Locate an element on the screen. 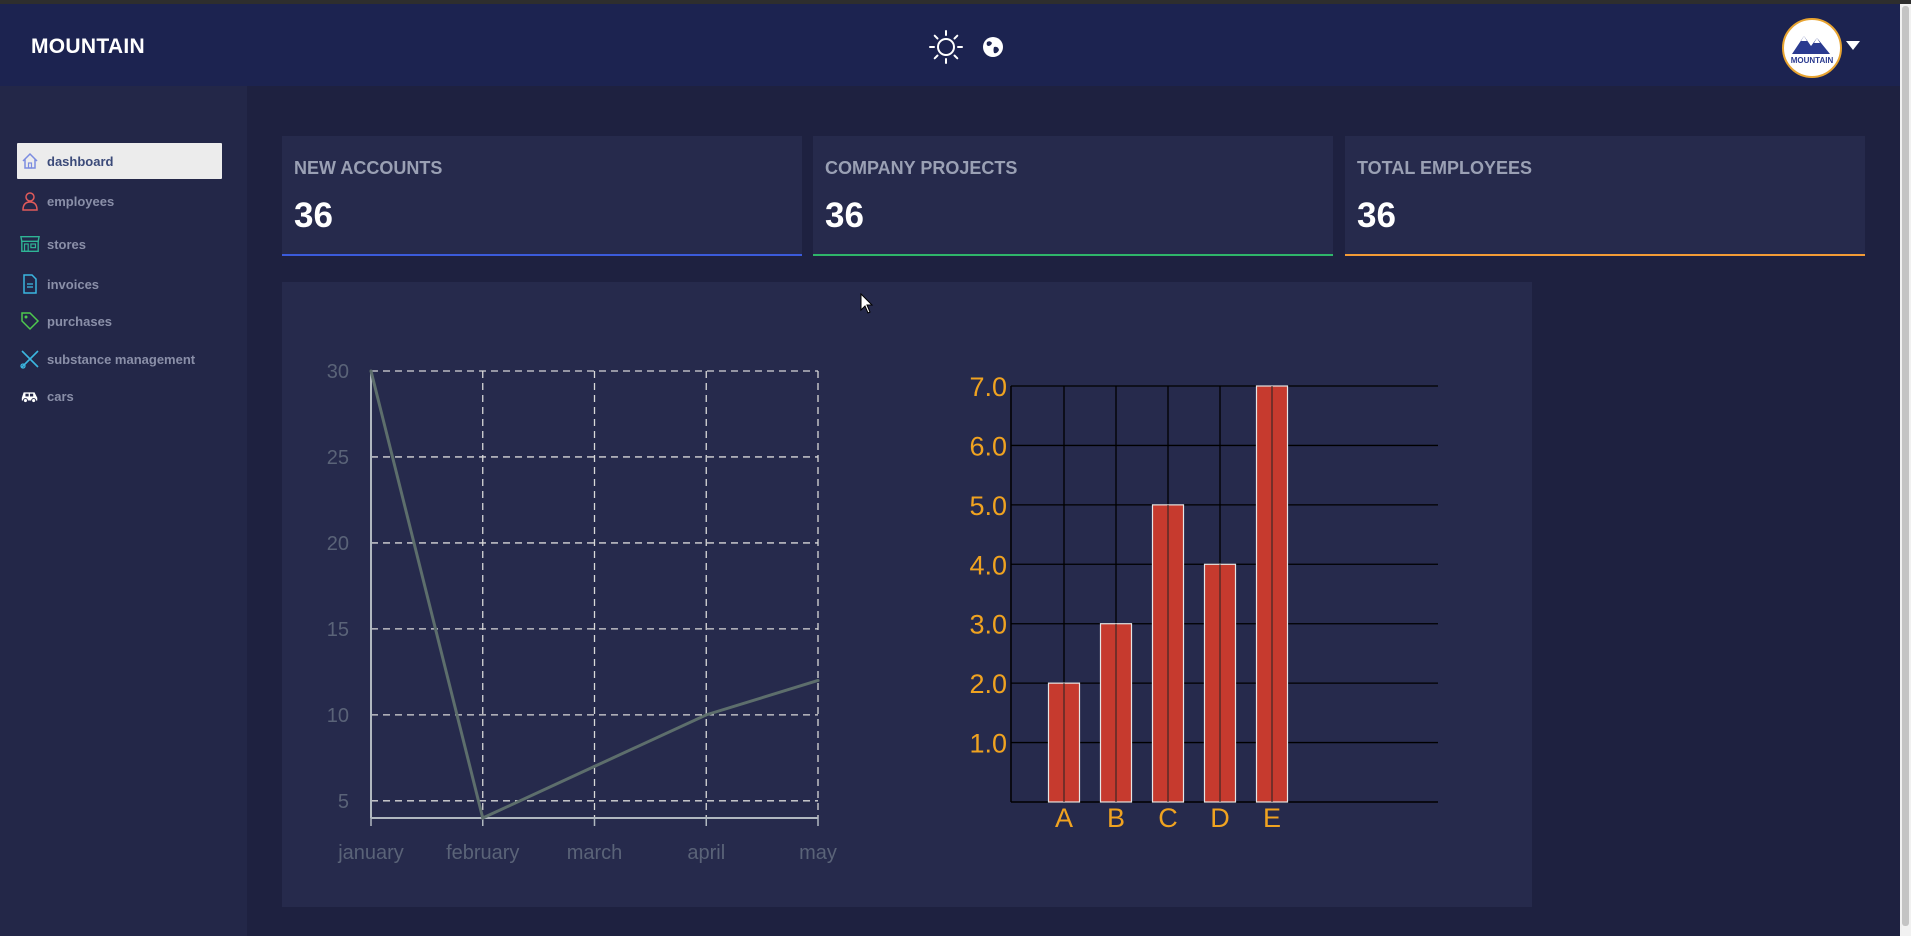 Image resolution: width=1911 pixels, height=936 pixels. mountain-logo: MOUNTAIN is located at coordinates (1812, 50).